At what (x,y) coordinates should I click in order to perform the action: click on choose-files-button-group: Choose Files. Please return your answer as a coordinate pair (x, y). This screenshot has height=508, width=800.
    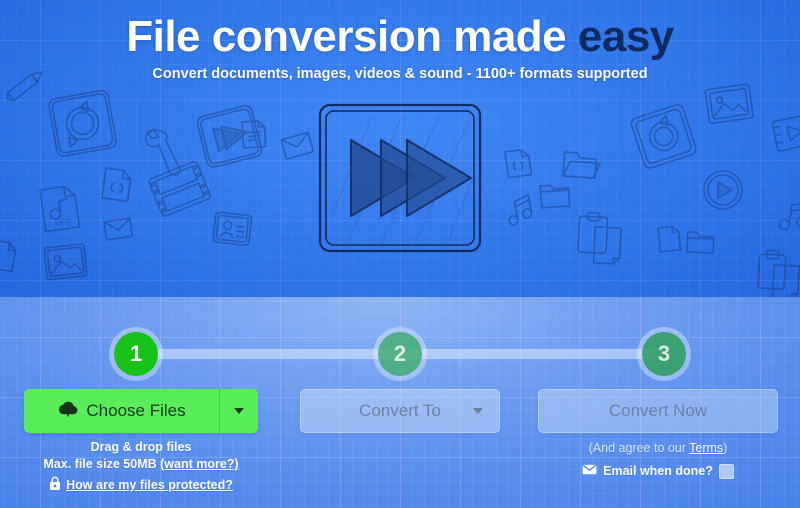
    Looking at the image, I should click on (141, 411).